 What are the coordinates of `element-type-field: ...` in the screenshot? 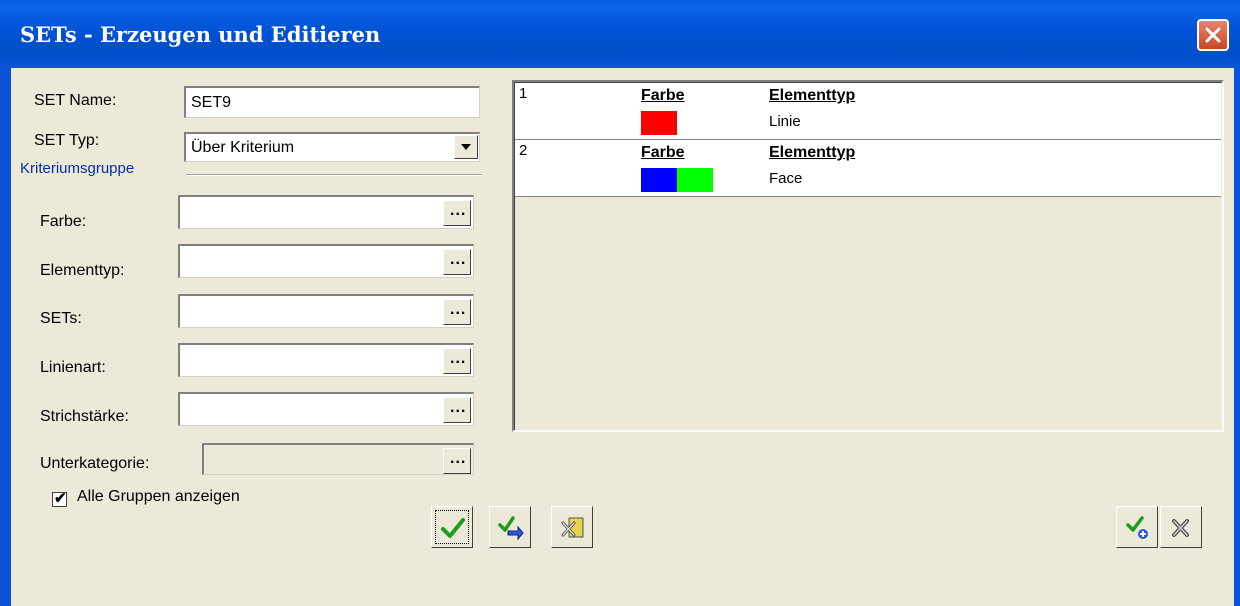 It's located at (326, 261).